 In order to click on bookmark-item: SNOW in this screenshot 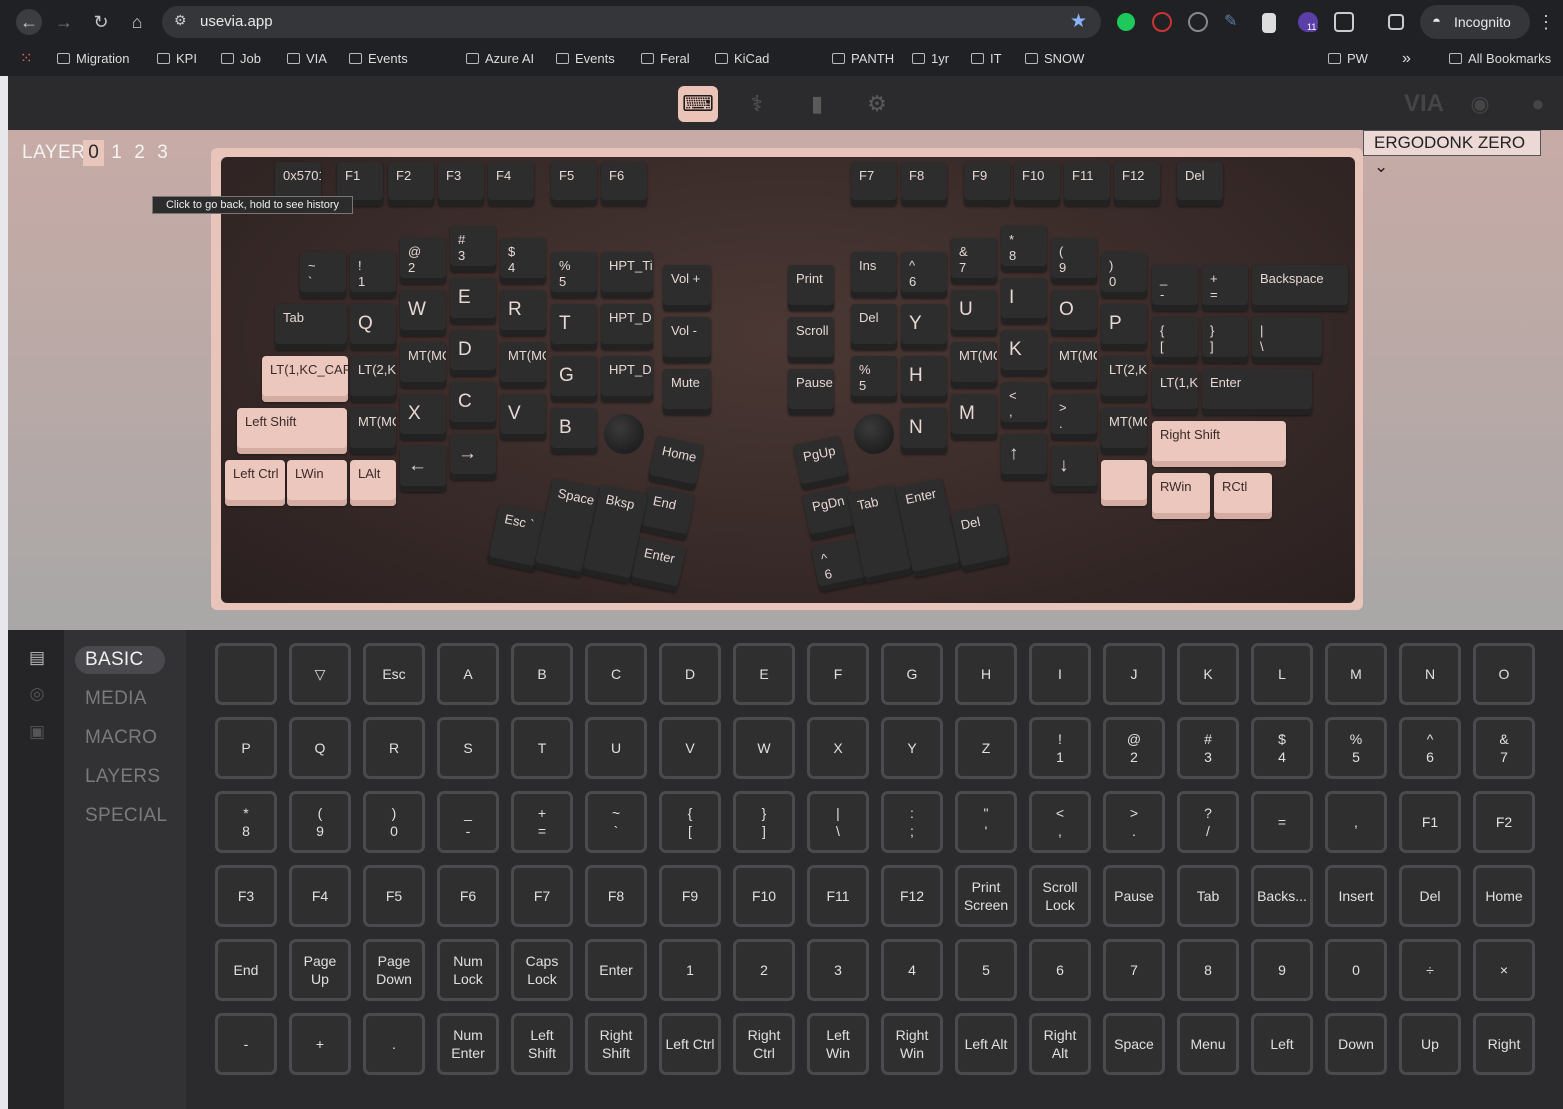, I will do `click(1054, 59)`.